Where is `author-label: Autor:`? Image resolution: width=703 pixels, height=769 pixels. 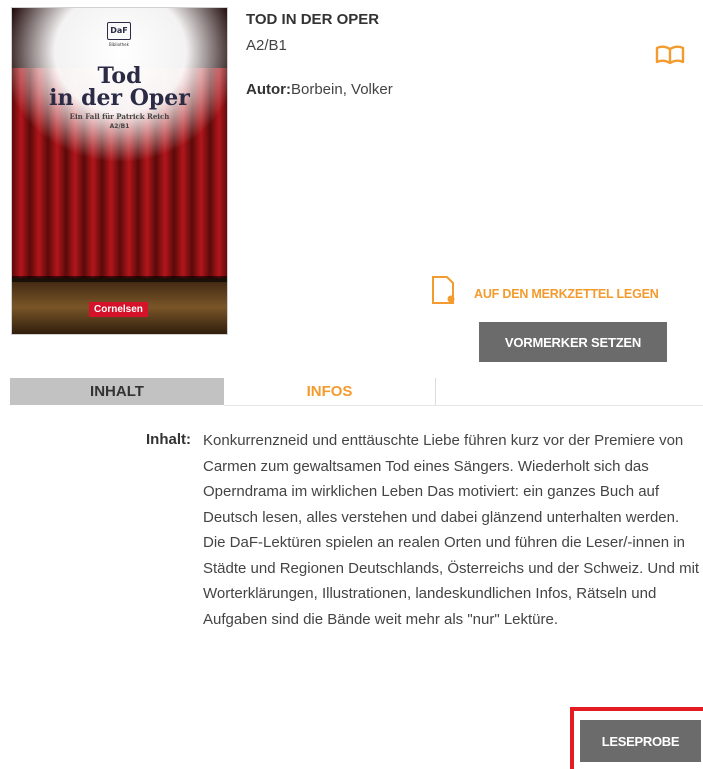
author-label: Autor: is located at coordinates (268, 89).